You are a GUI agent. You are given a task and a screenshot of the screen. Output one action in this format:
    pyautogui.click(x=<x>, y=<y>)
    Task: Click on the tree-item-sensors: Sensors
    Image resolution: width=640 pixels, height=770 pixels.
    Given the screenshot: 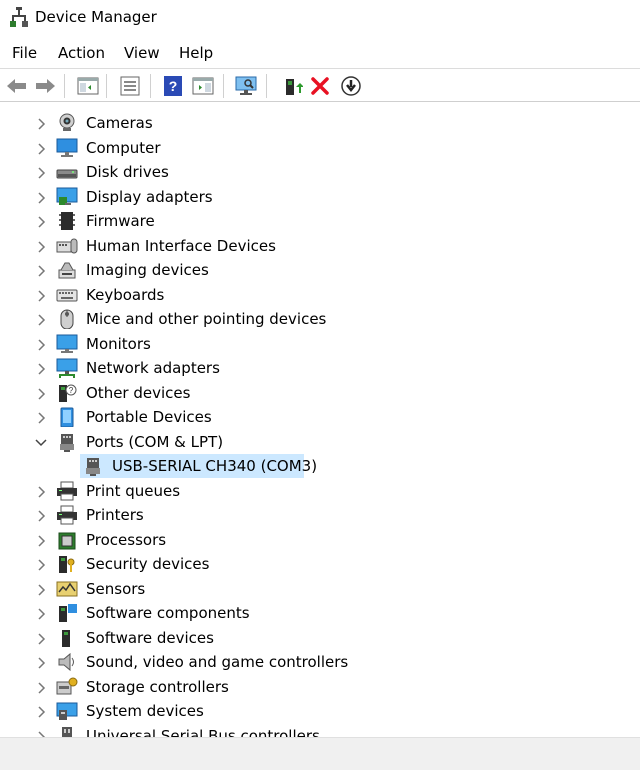 What is the action you would take?
    pyautogui.click(x=320, y=589)
    